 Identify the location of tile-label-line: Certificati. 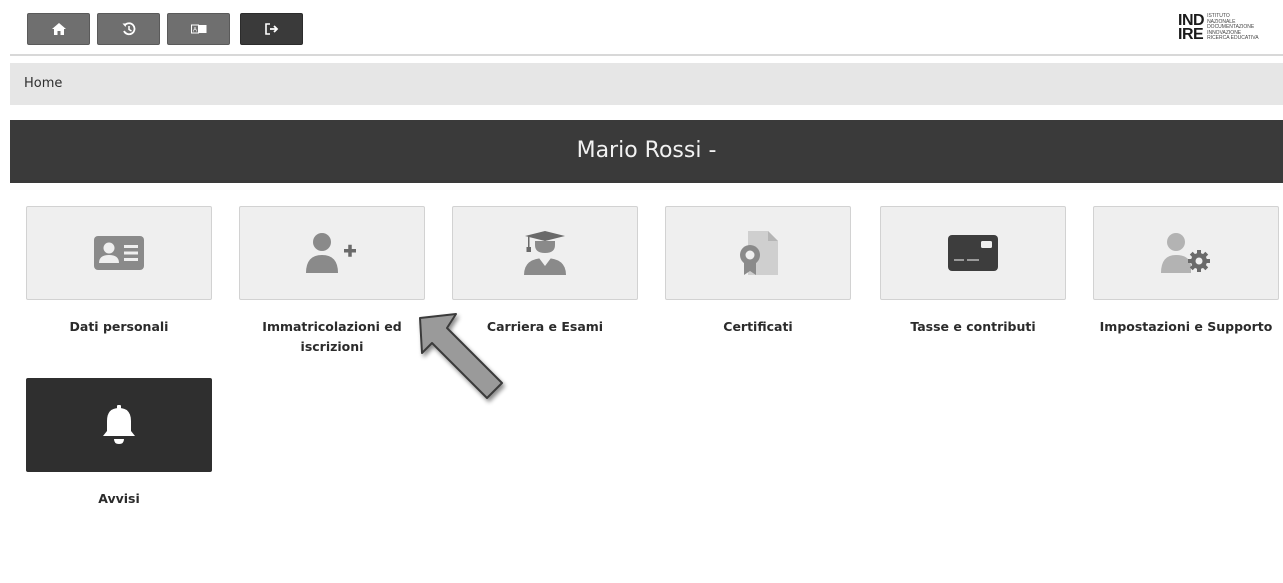
(758, 326).